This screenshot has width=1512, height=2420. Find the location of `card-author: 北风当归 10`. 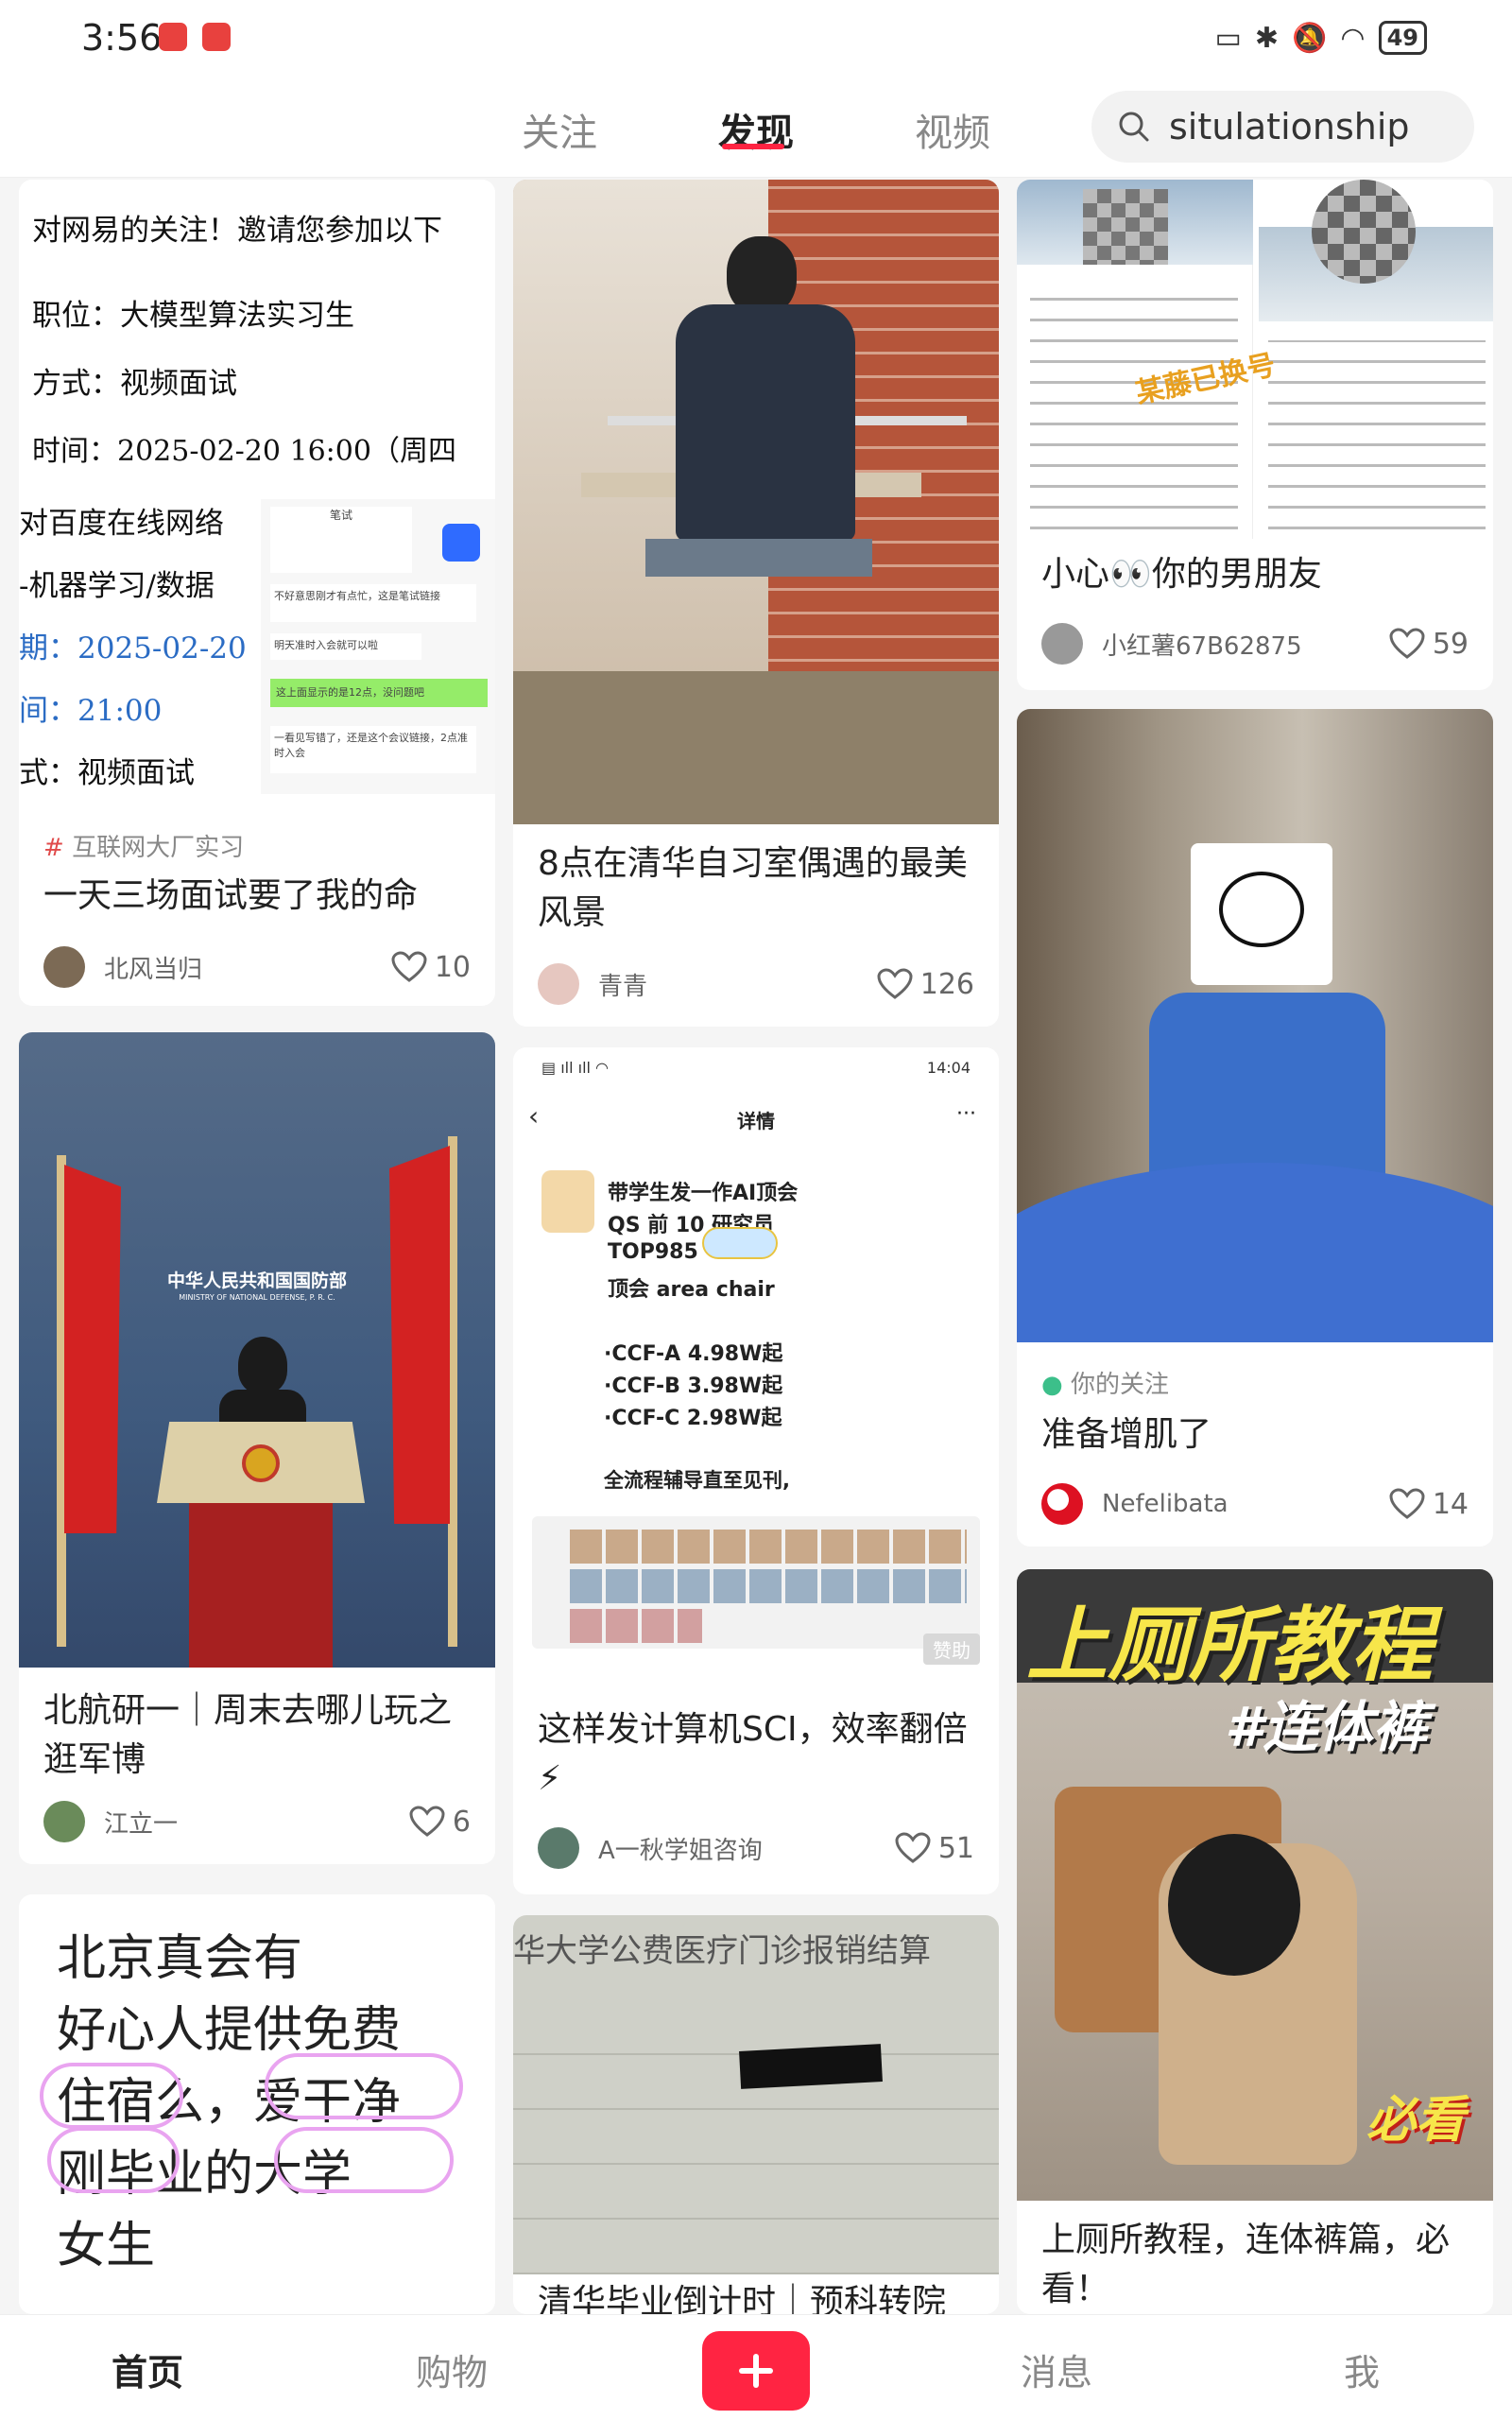

card-author: 北风当归 10 is located at coordinates (257, 967).